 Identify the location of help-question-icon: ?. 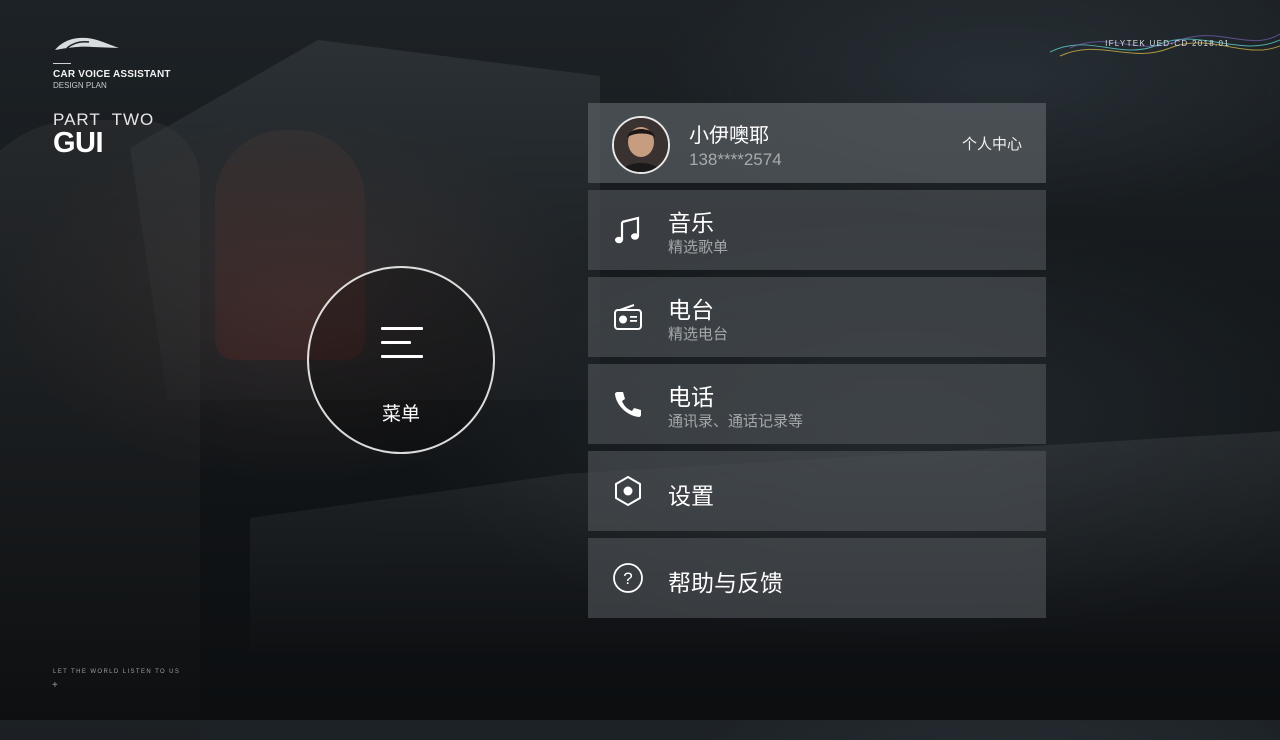
(628, 578).